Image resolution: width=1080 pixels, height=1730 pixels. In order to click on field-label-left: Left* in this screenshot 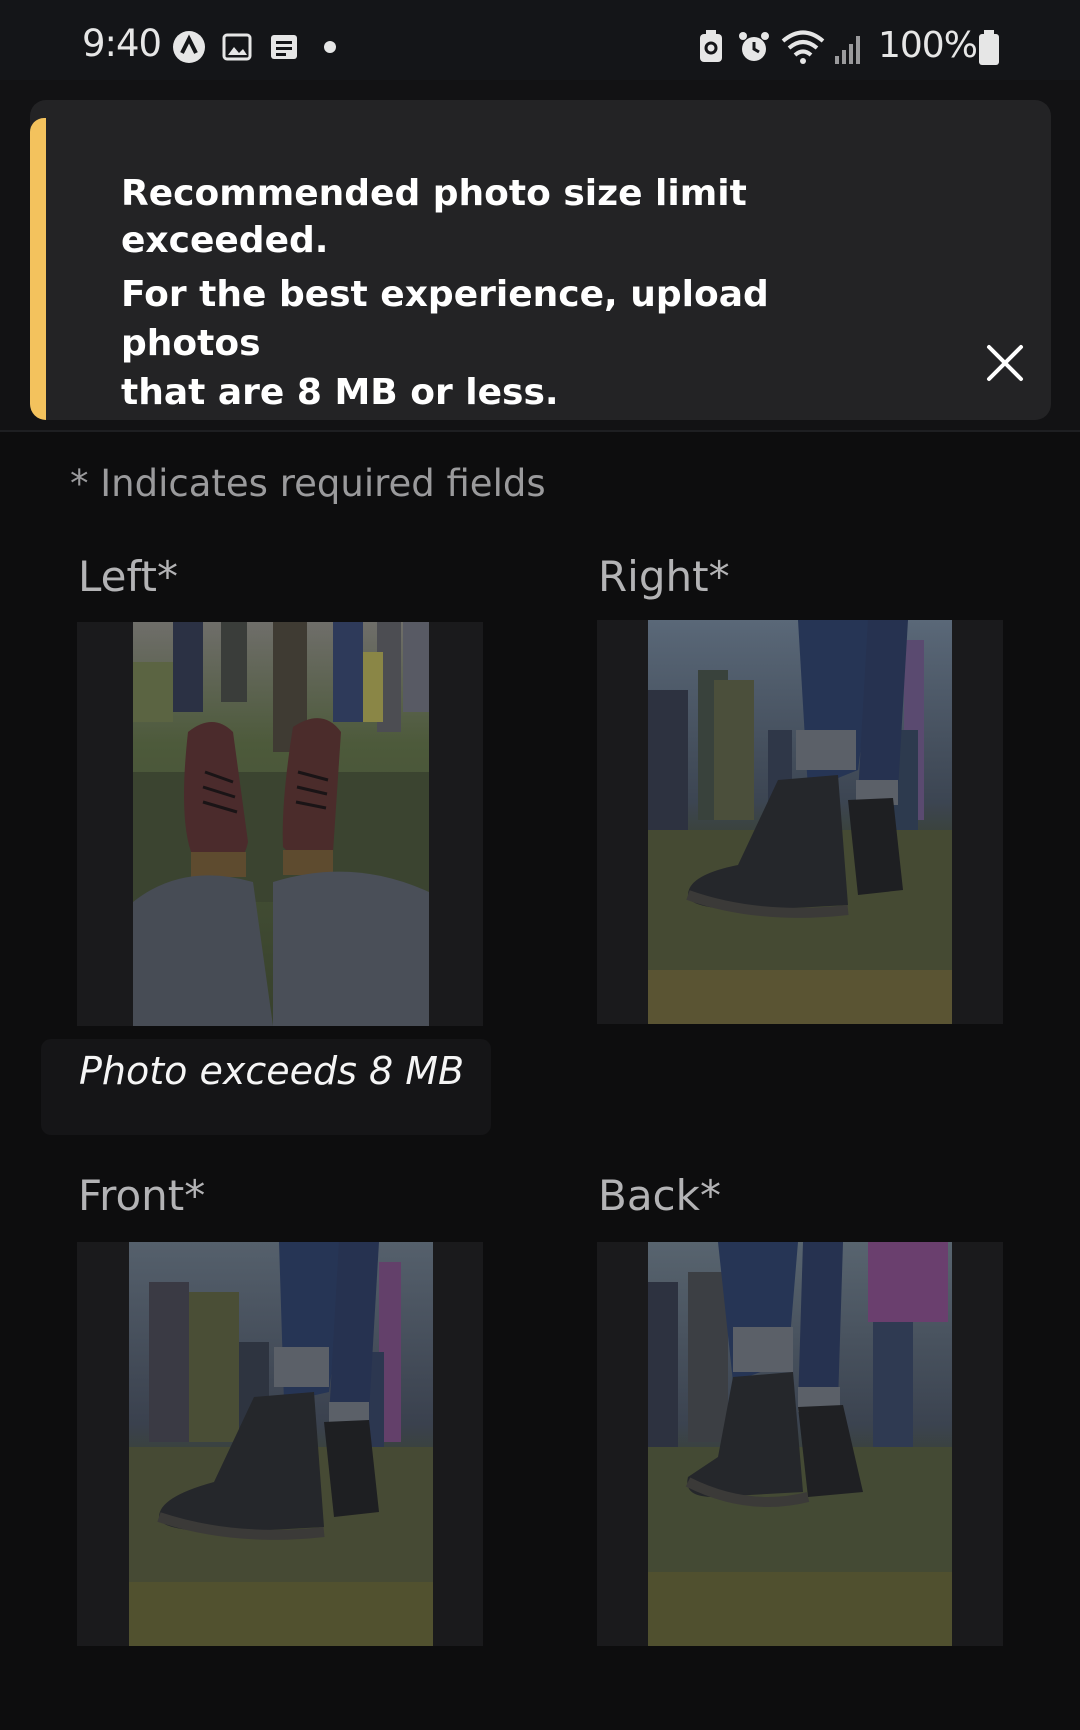, I will do `click(128, 576)`.